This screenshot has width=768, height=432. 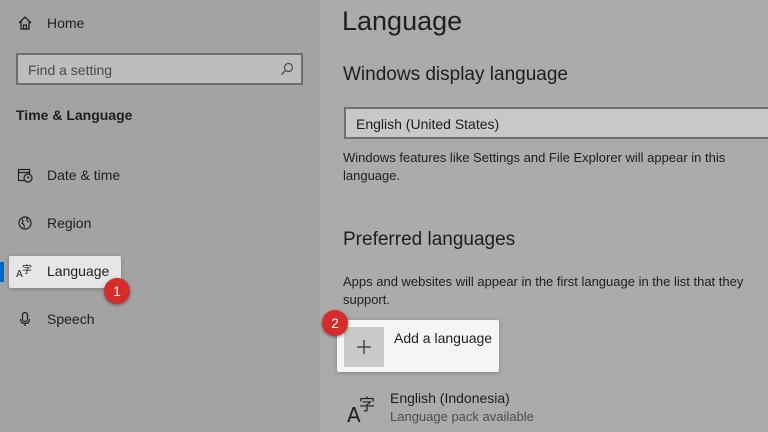 What do you see at coordinates (443, 338) in the screenshot?
I see `add-language-label: Add a language` at bounding box center [443, 338].